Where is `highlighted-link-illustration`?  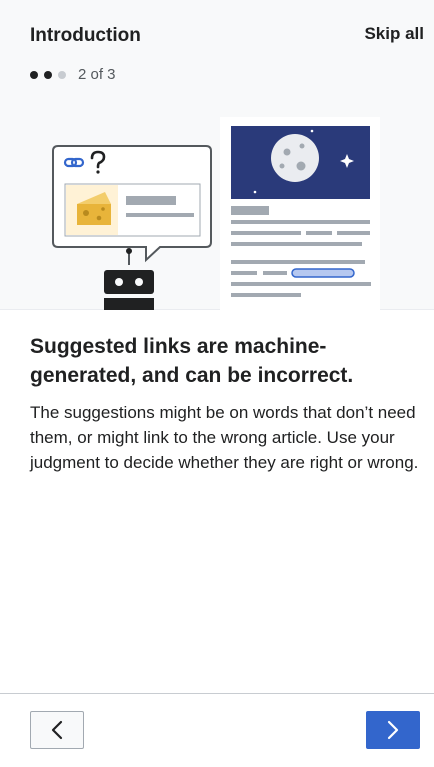
highlighted-link-illustration is located at coordinates (323, 273).